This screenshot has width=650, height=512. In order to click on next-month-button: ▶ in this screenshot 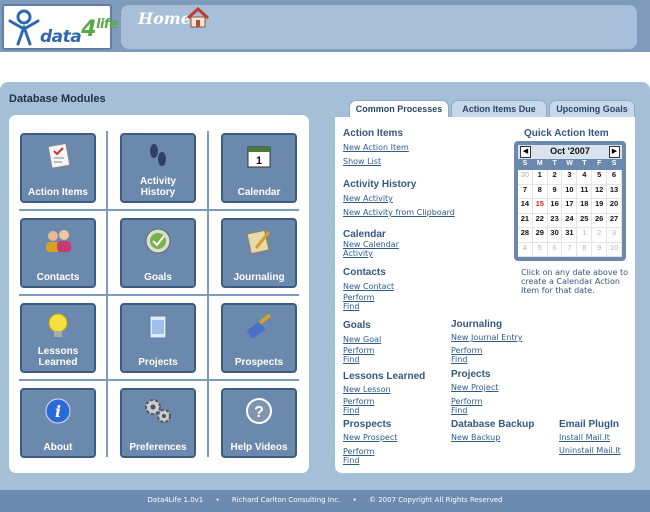, I will do `click(614, 152)`.